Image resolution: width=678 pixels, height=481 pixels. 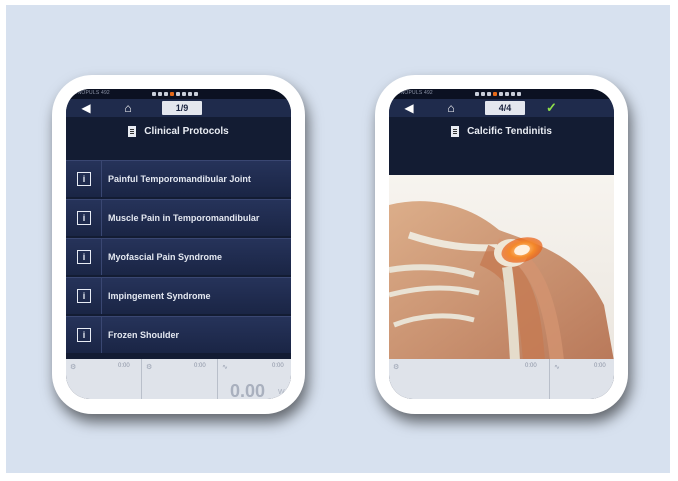 I want to click on shoulder-illustration, so click(x=501, y=268).